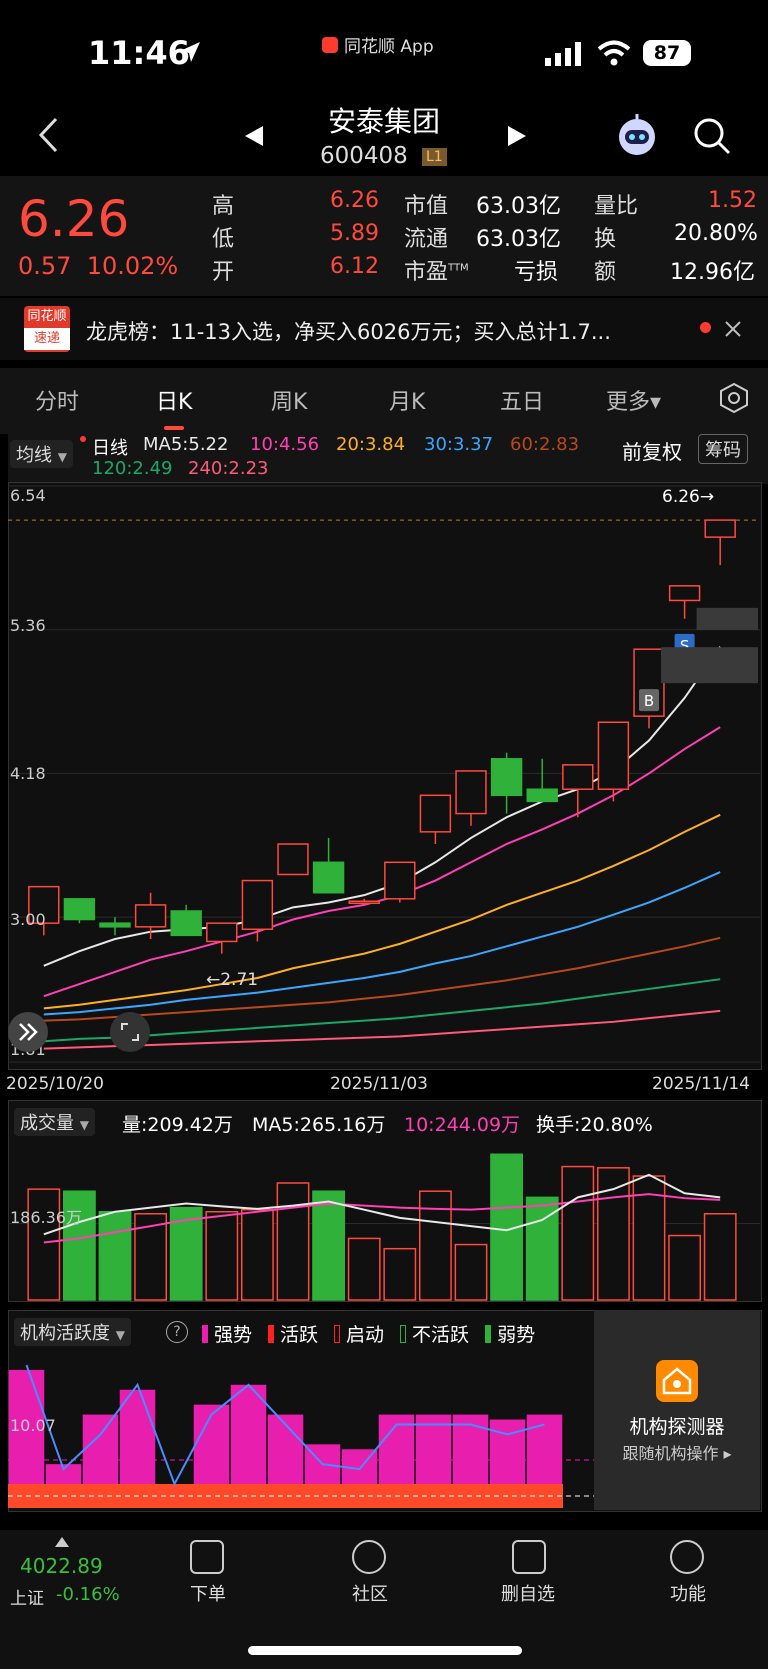  I want to click on nav-community: 社区, so click(370, 1593).